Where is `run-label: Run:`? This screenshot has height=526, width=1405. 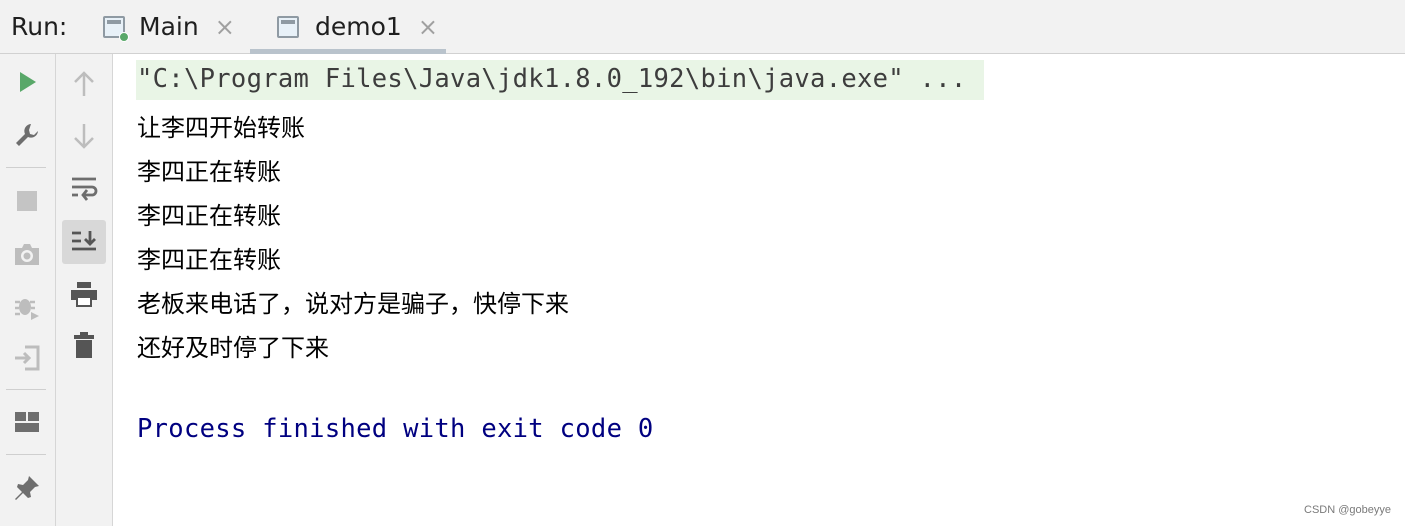
run-label: Run: is located at coordinates (39, 26).